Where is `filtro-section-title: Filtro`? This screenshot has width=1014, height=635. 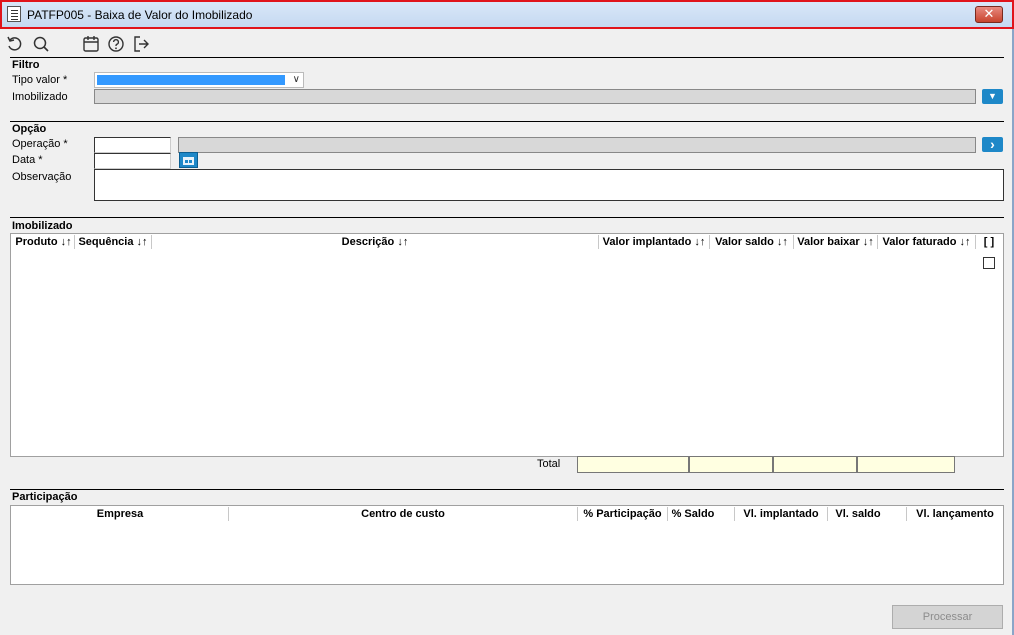
filtro-section-title: Filtro is located at coordinates (26, 65).